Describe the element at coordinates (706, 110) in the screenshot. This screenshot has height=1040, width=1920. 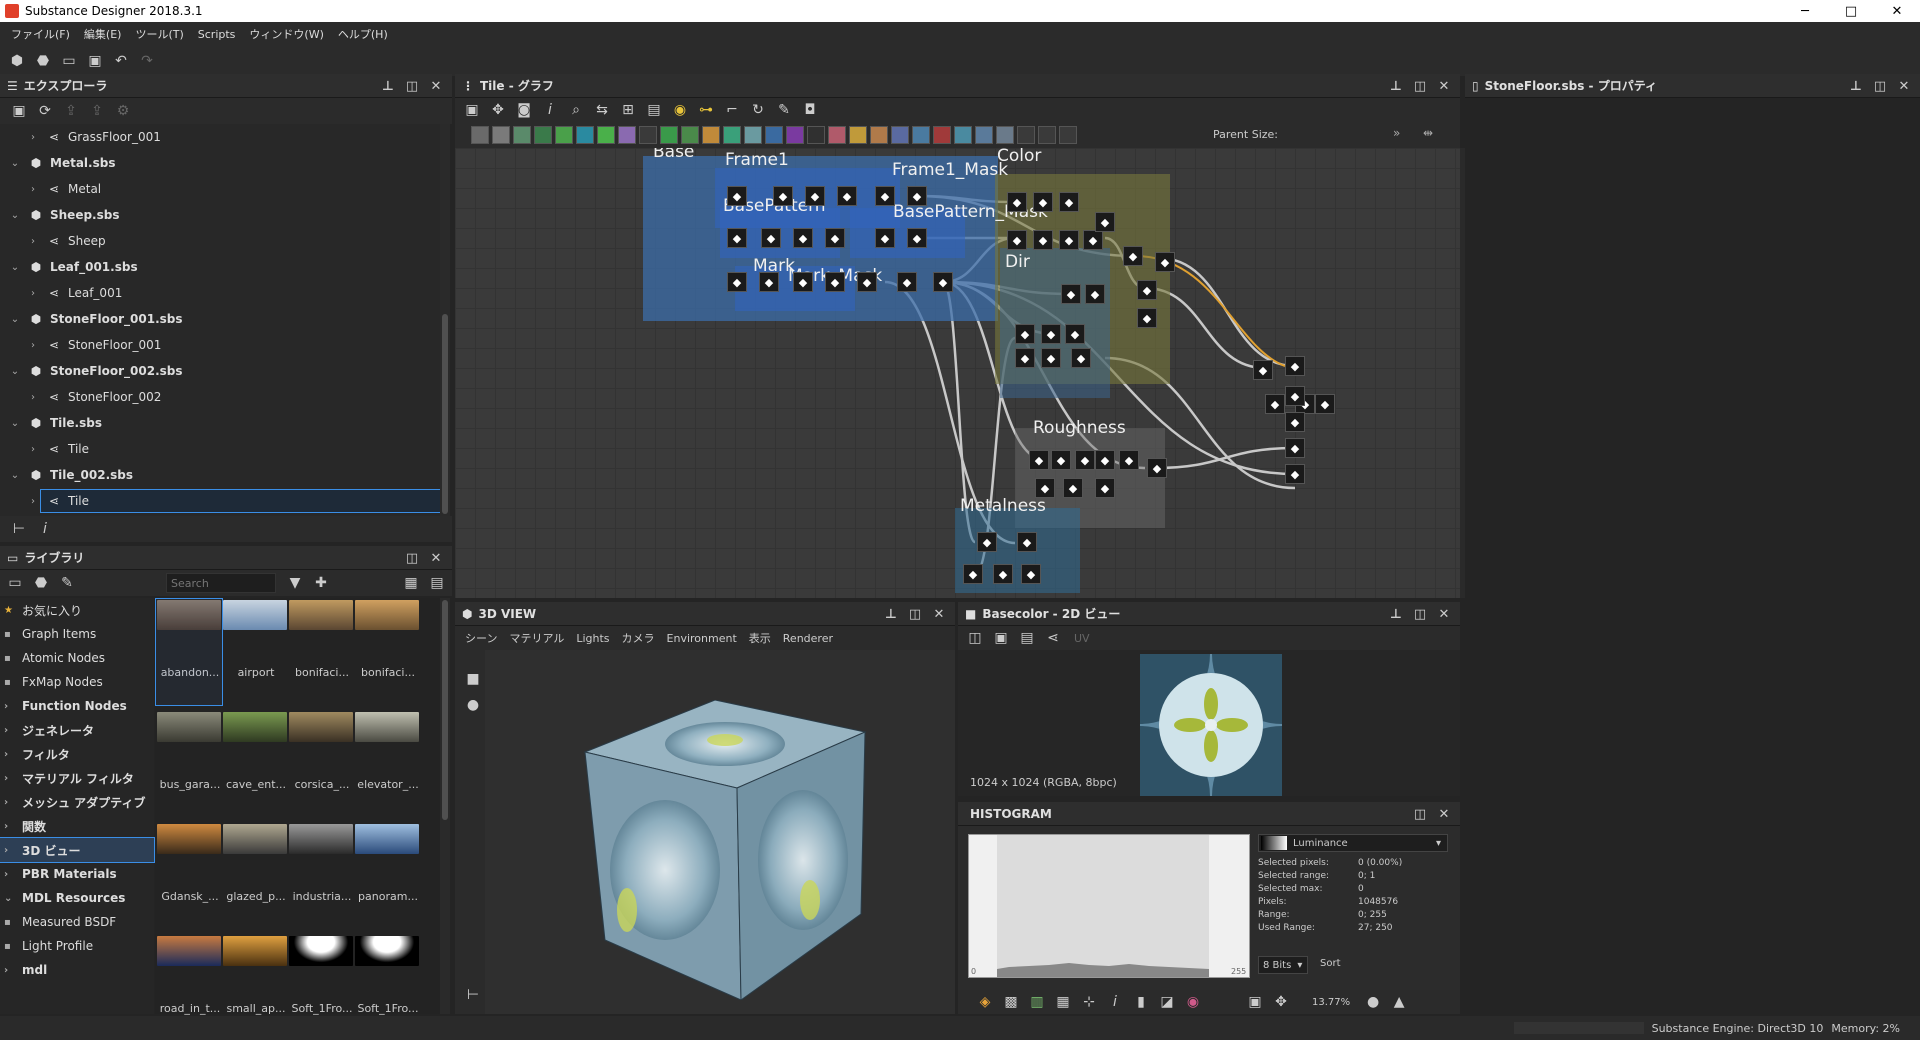
I see `connect-icon: ⊶` at that location.